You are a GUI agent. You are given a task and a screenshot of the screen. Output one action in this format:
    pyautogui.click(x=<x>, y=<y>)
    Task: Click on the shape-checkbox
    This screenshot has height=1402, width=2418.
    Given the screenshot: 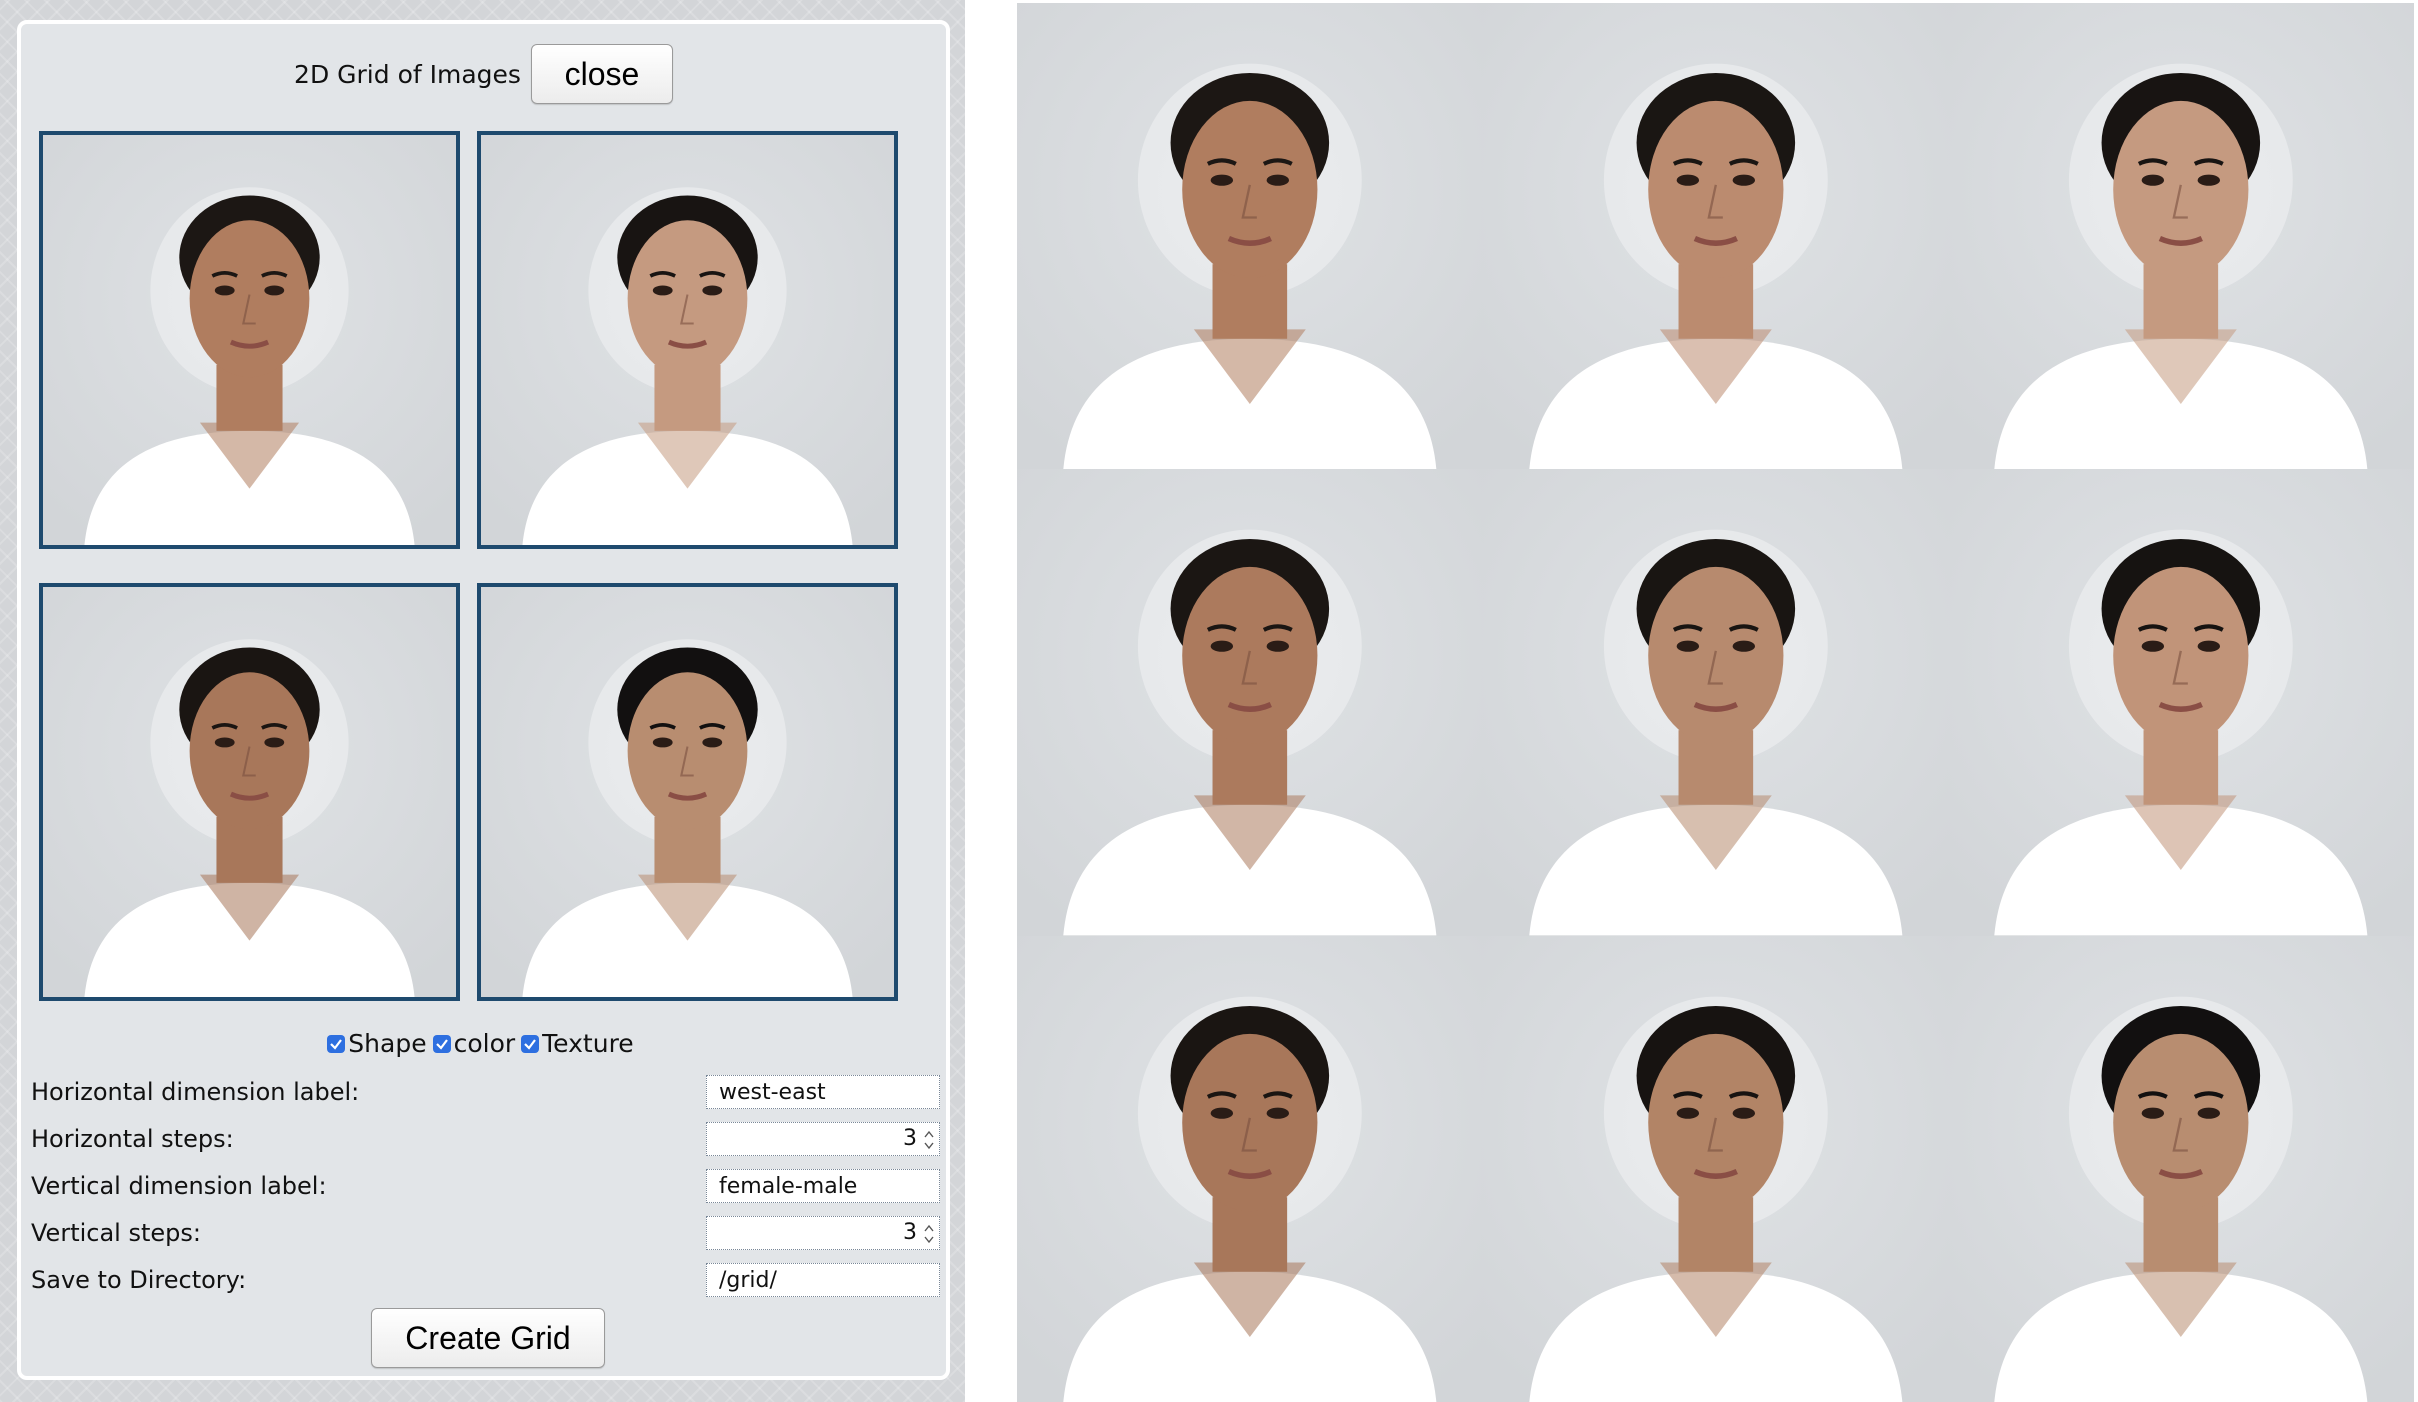 What is the action you would take?
    pyautogui.click(x=336, y=1043)
    